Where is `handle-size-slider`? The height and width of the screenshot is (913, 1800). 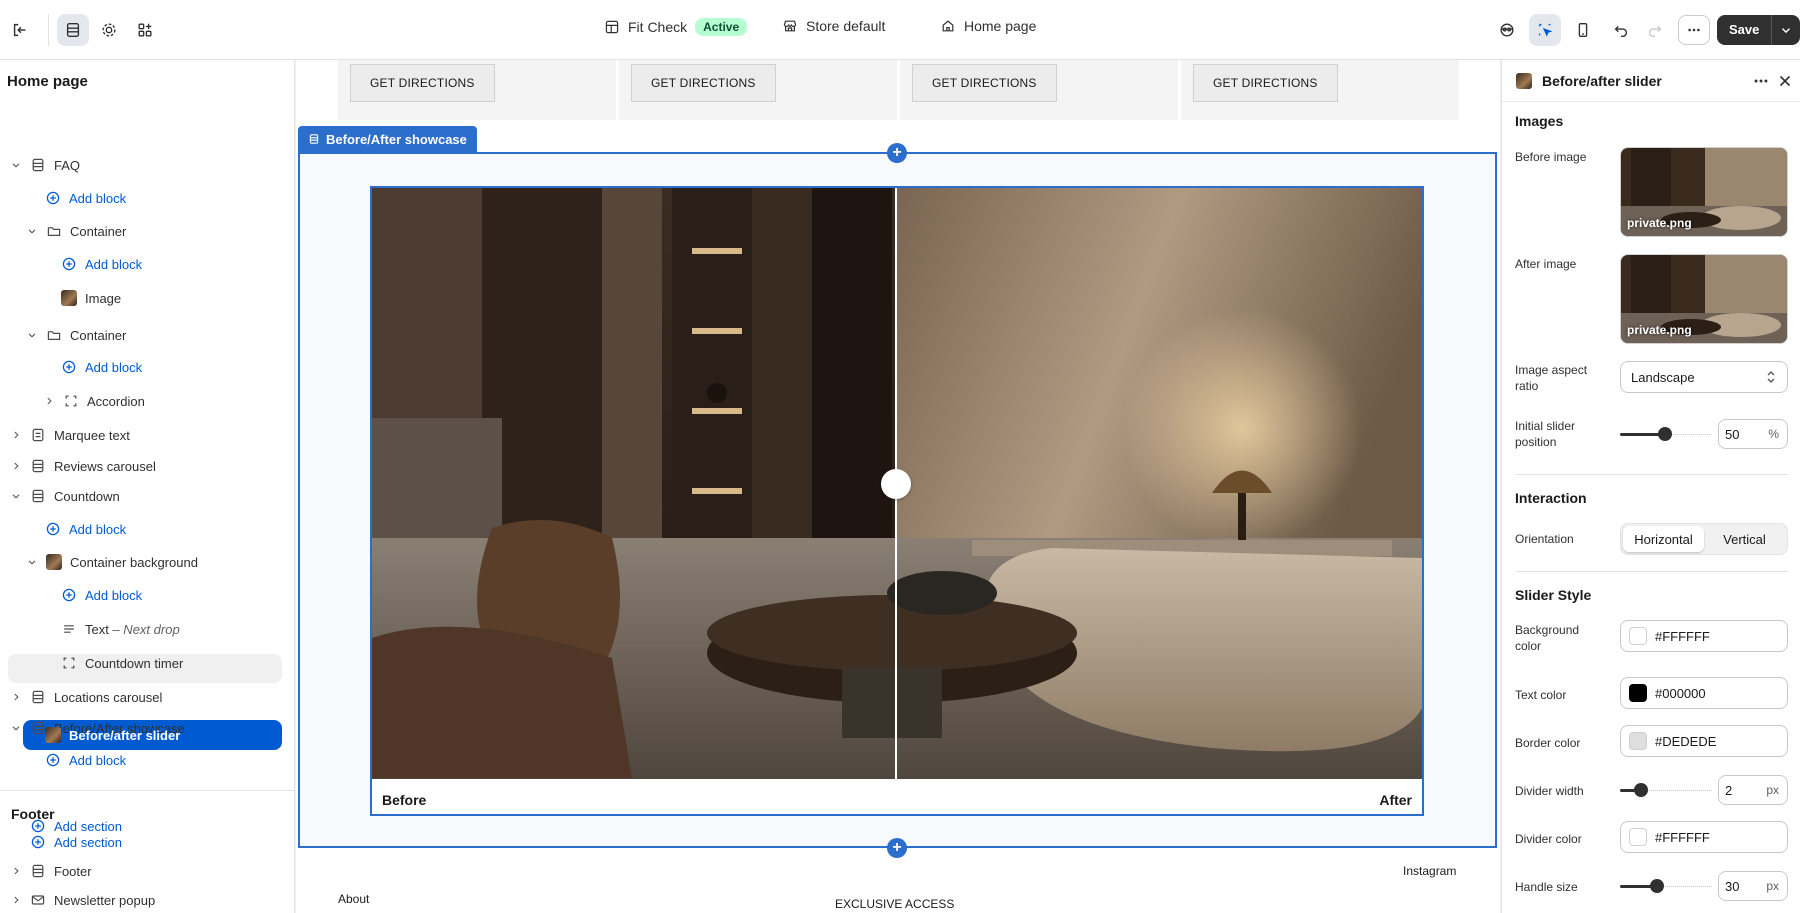
handle-size-slider is located at coordinates (1666, 886).